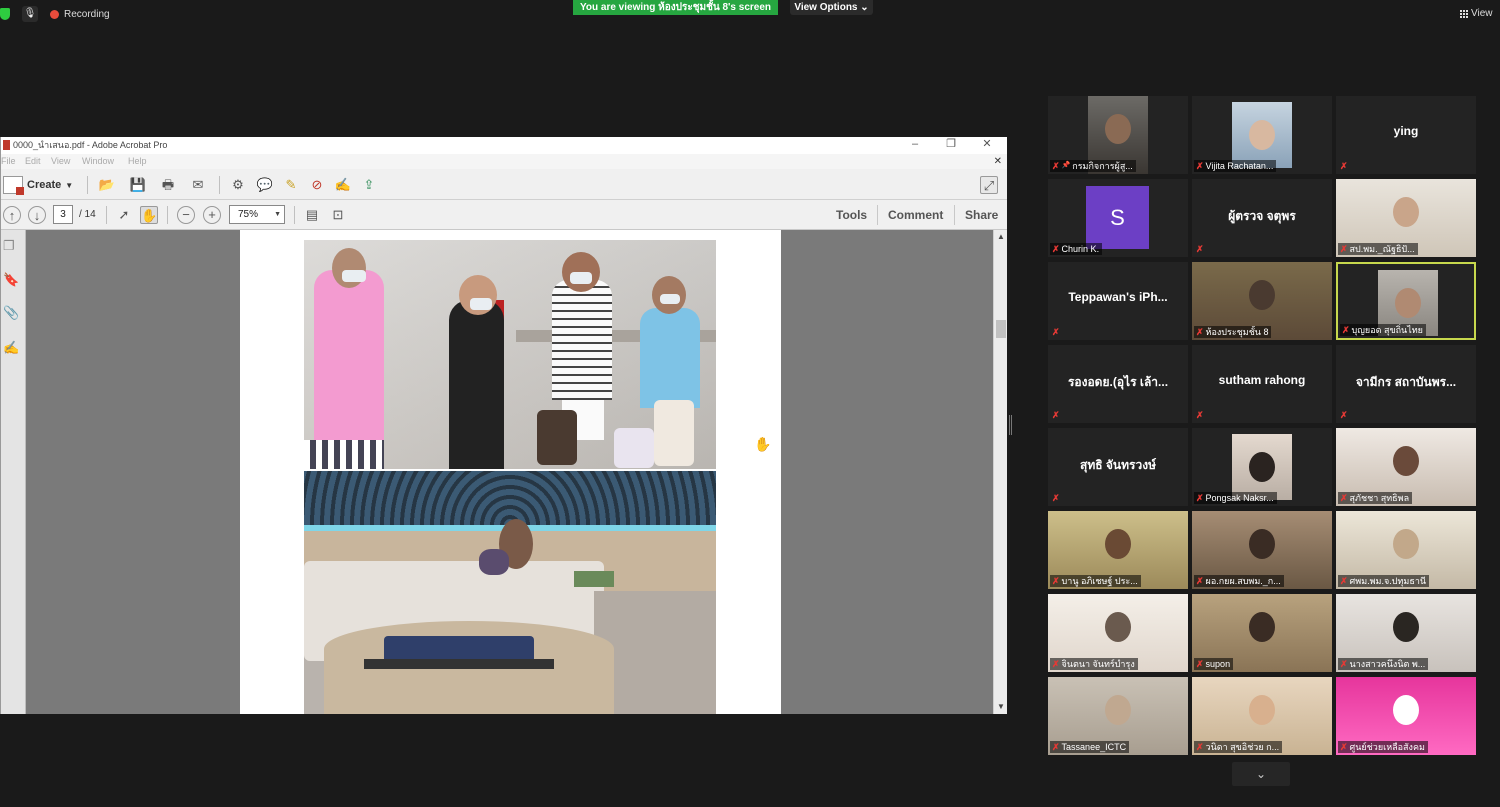 This screenshot has width=1500, height=807. What do you see at coordinates (1118, 633) in the screenshot?
I see `participant-tile: ✗ จินตนา จันทร์บำรุง` at bounding box center [1118, 633].